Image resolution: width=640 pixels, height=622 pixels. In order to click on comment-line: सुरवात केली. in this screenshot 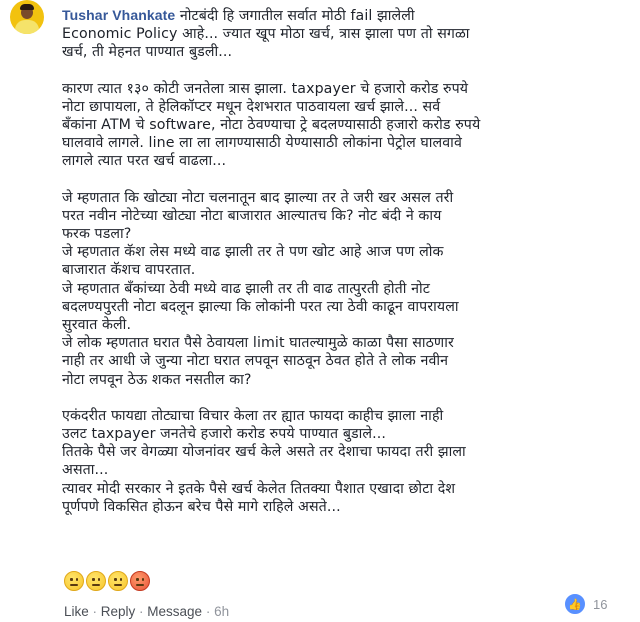, I will do `click(97, 325)`.